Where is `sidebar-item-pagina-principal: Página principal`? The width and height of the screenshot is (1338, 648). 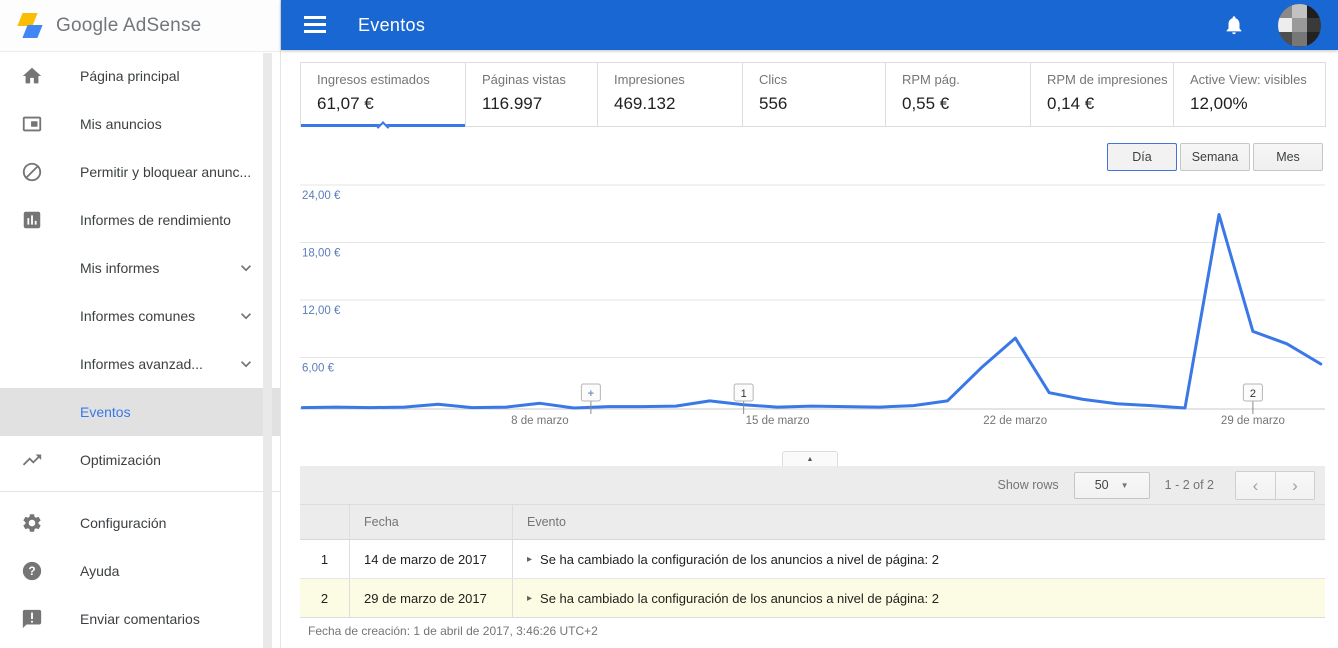 sidebar-item-pagina-principal: Página principal is located at coordinates (140, 76).